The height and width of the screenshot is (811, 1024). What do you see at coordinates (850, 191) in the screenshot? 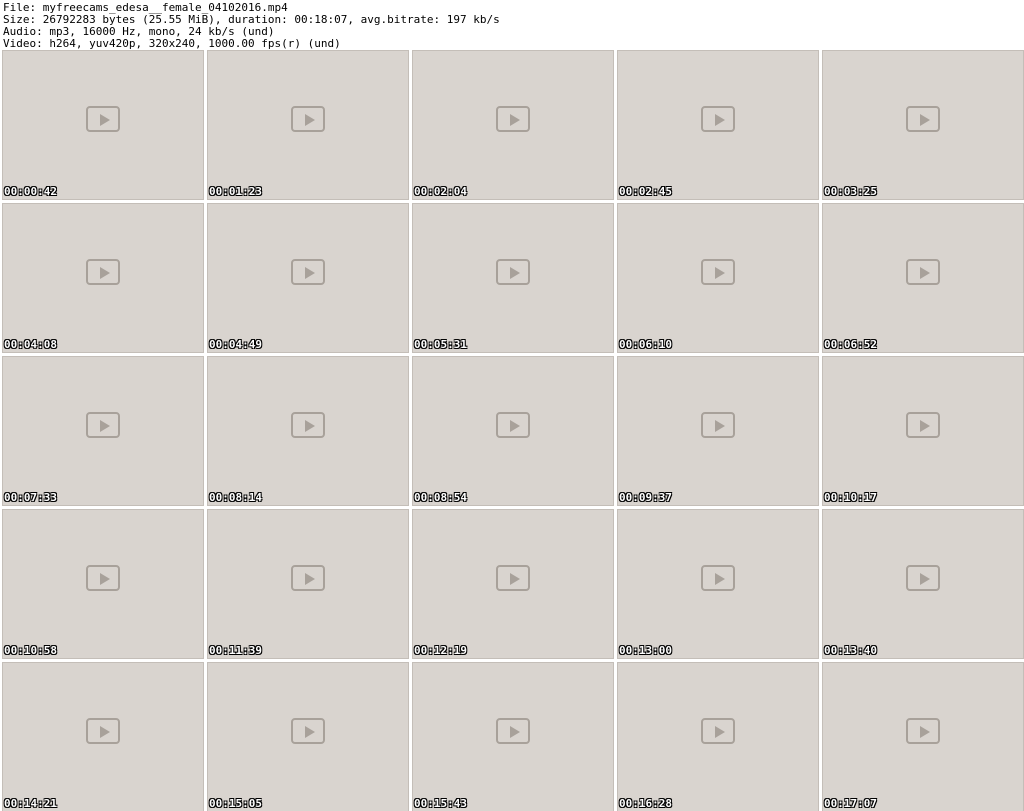
I see `frame-timestamp: 00:03:25` at bounding box center [850, 191].